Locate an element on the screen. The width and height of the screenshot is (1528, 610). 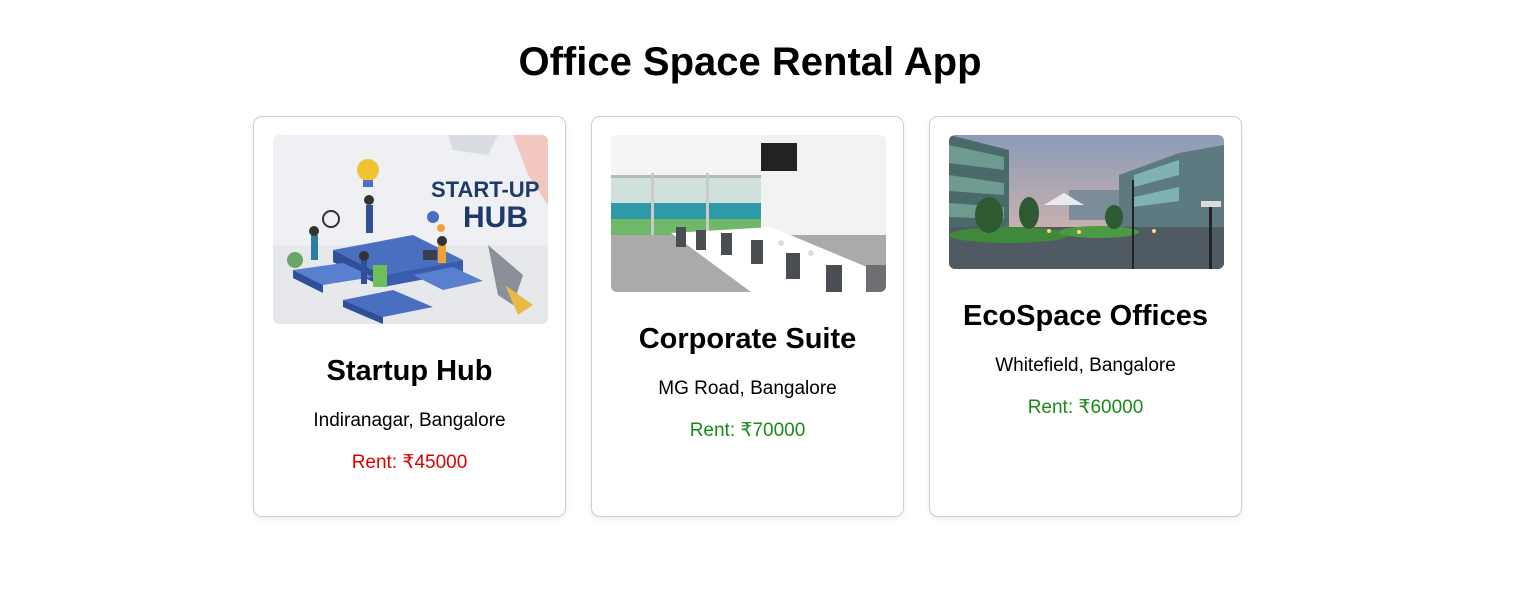
office-image-startup-hub: START-UP HUB is located at coordinates (410, 229).